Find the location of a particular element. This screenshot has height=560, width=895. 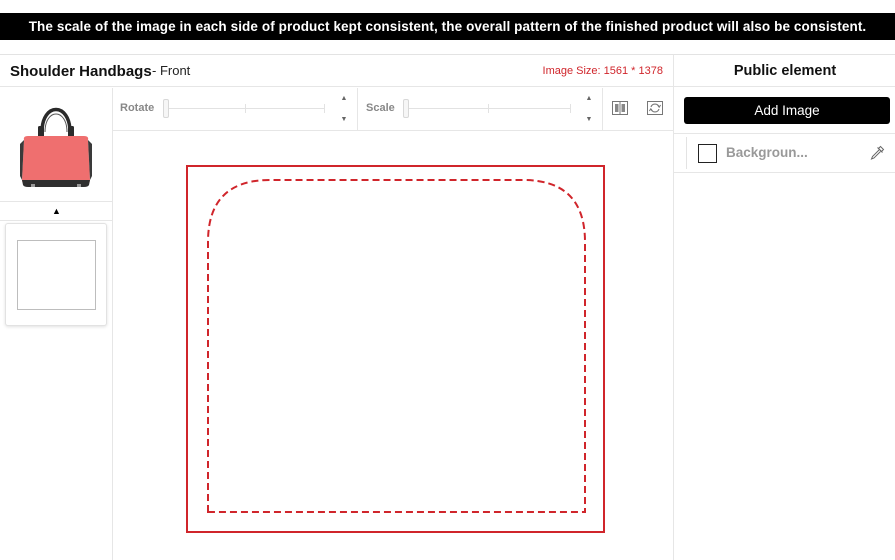

rotate-slider-thumb is located at coordinates (166, 108).